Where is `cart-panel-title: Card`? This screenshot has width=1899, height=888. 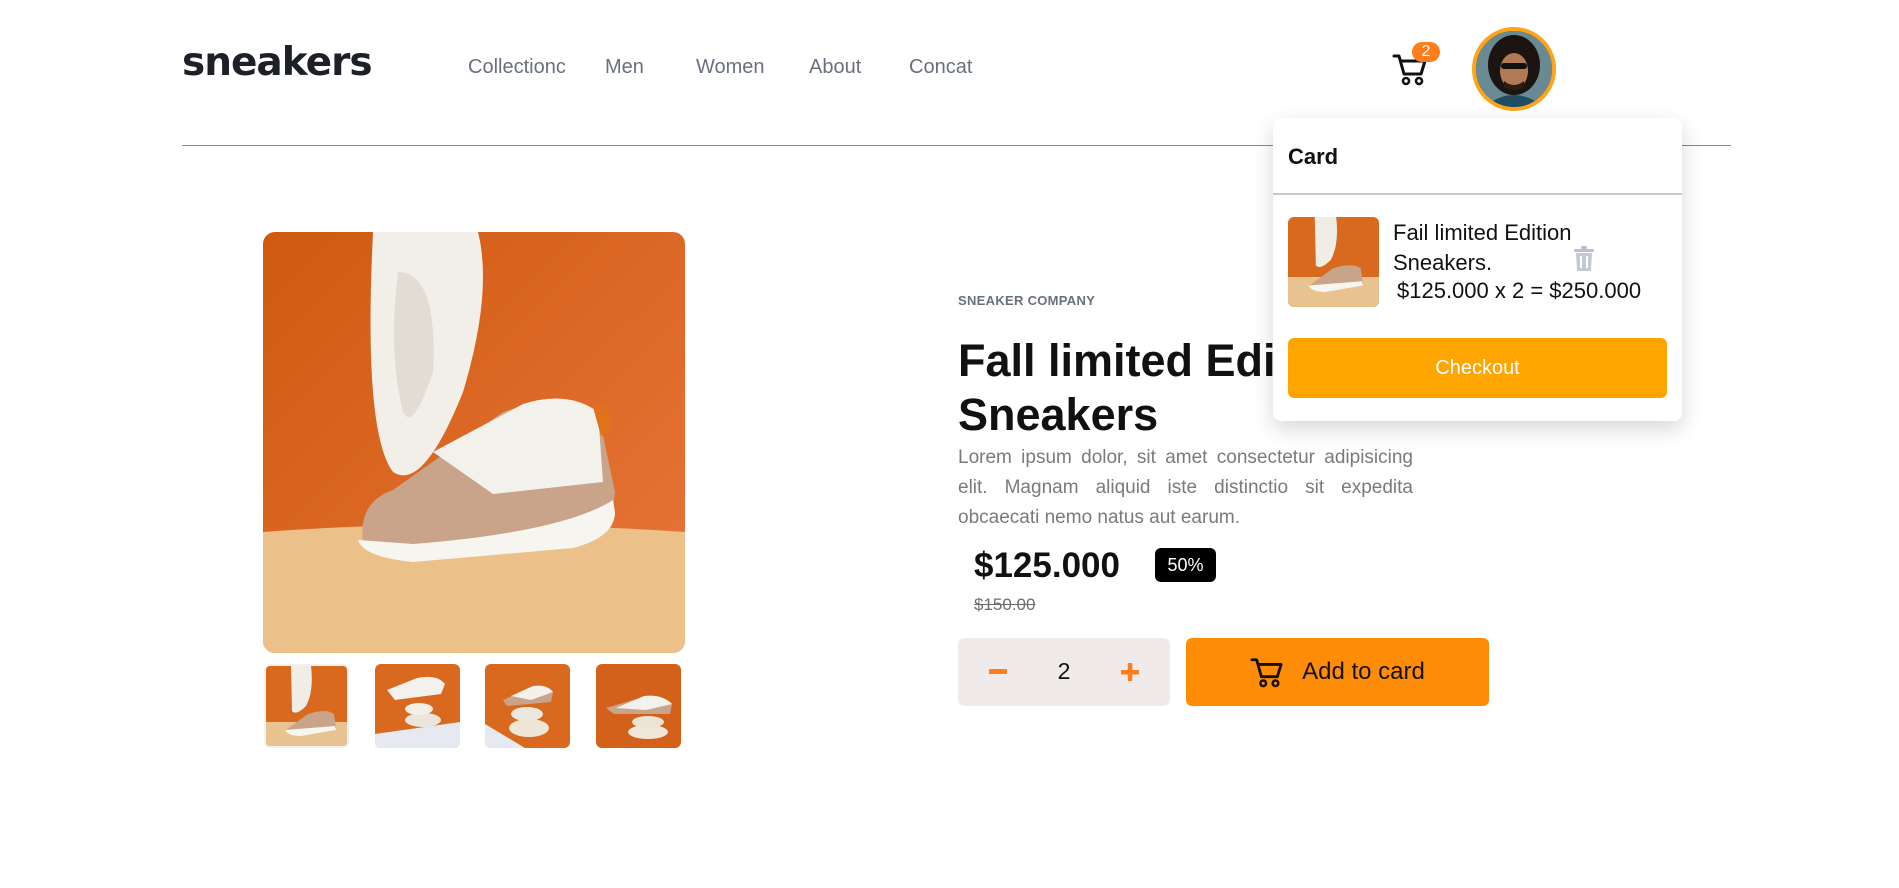
cart-panel-title: Card is located at coordinates (1313, 156).